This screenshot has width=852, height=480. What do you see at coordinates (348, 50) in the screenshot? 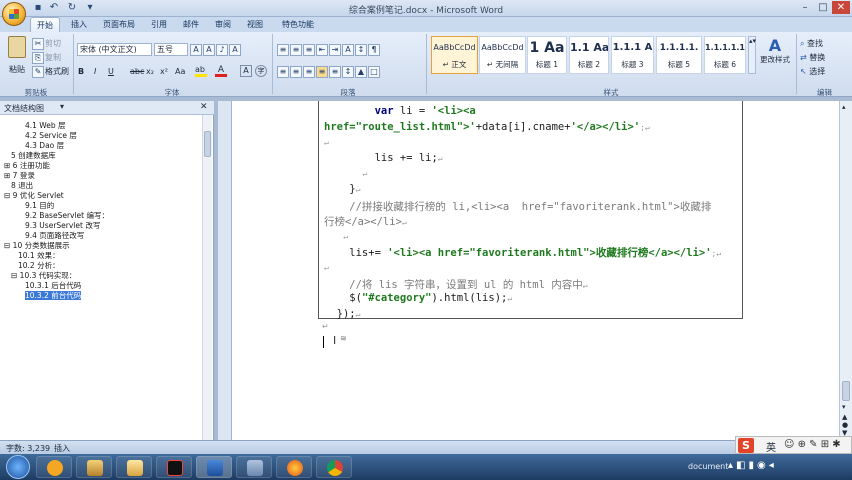
I see `chinese-layout-icon: A` at bounding box center [348, 50].